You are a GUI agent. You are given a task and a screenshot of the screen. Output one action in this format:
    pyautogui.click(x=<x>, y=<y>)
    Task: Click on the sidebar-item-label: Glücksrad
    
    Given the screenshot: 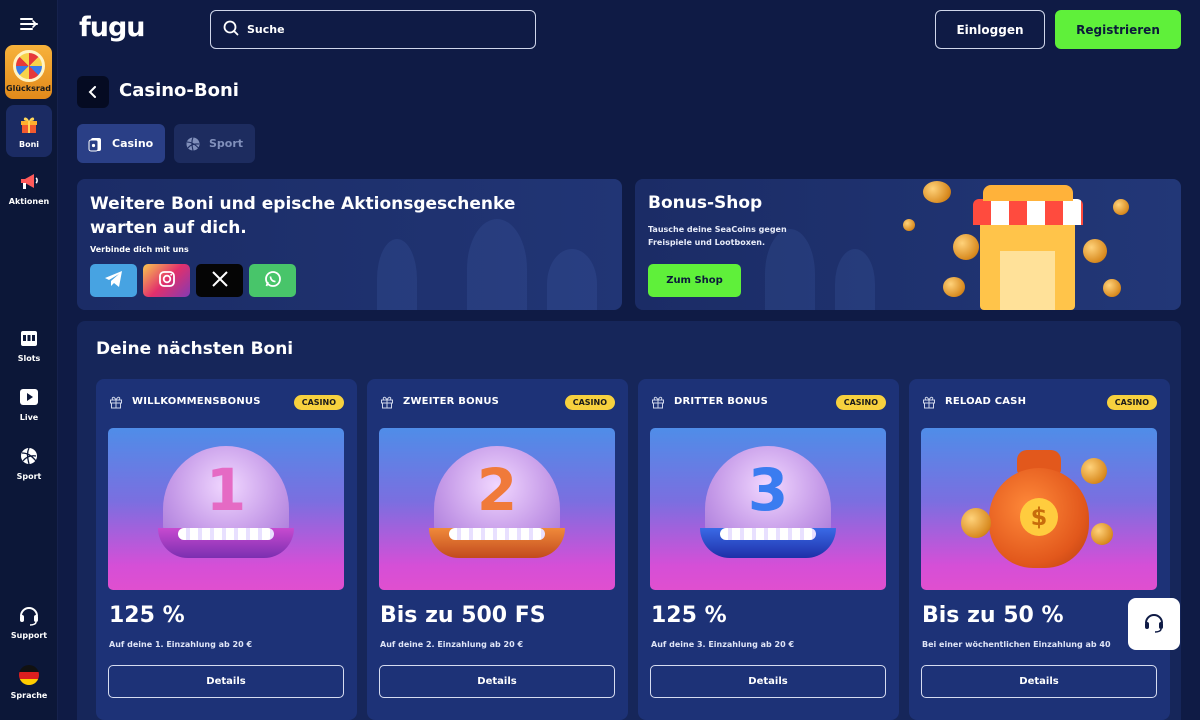 What is the action you would take?
    pyautogui.click(x=28, y=88)
    